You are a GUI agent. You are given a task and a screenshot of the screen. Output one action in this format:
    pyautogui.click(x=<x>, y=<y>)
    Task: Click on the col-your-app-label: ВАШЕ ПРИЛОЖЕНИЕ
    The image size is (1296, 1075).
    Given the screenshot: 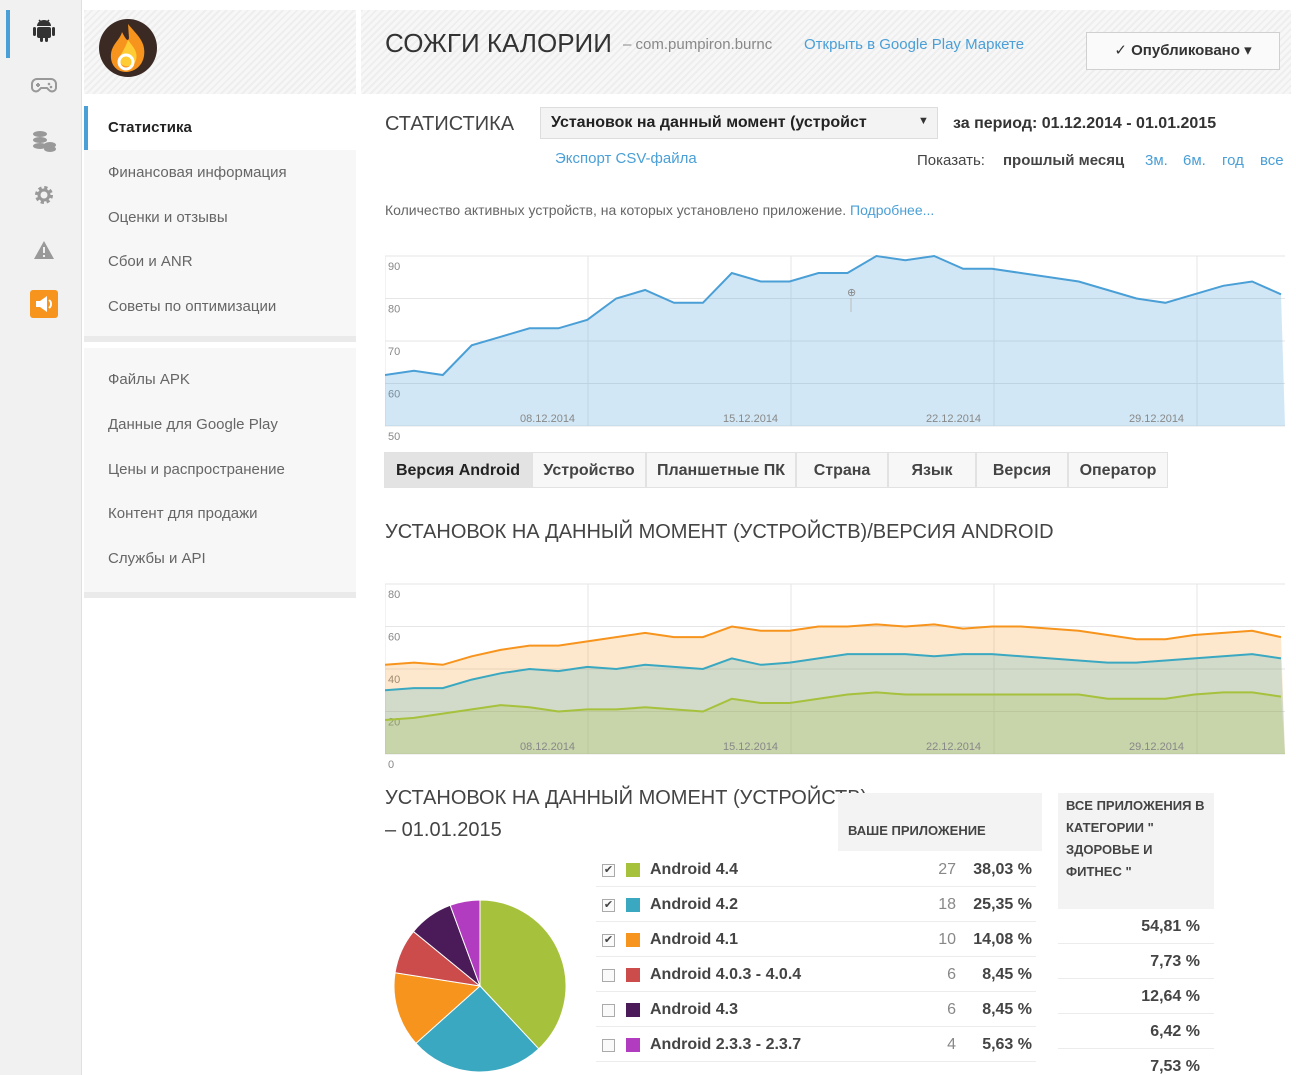 What is the action you would take?
    pyautogui.click(x=917, y=830)
    